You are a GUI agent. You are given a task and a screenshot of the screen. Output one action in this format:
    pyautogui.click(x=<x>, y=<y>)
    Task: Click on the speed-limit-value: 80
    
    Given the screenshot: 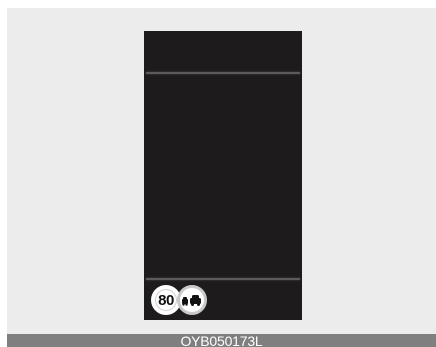 What is the action you would take?
    pyautogui.click(x=166, y=300)
    